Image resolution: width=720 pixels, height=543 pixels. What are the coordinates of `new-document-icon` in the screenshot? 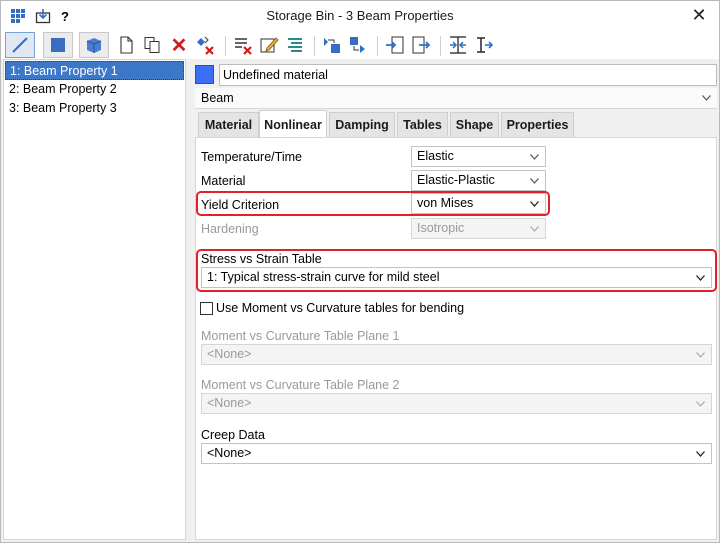 It's located at (126, 45).